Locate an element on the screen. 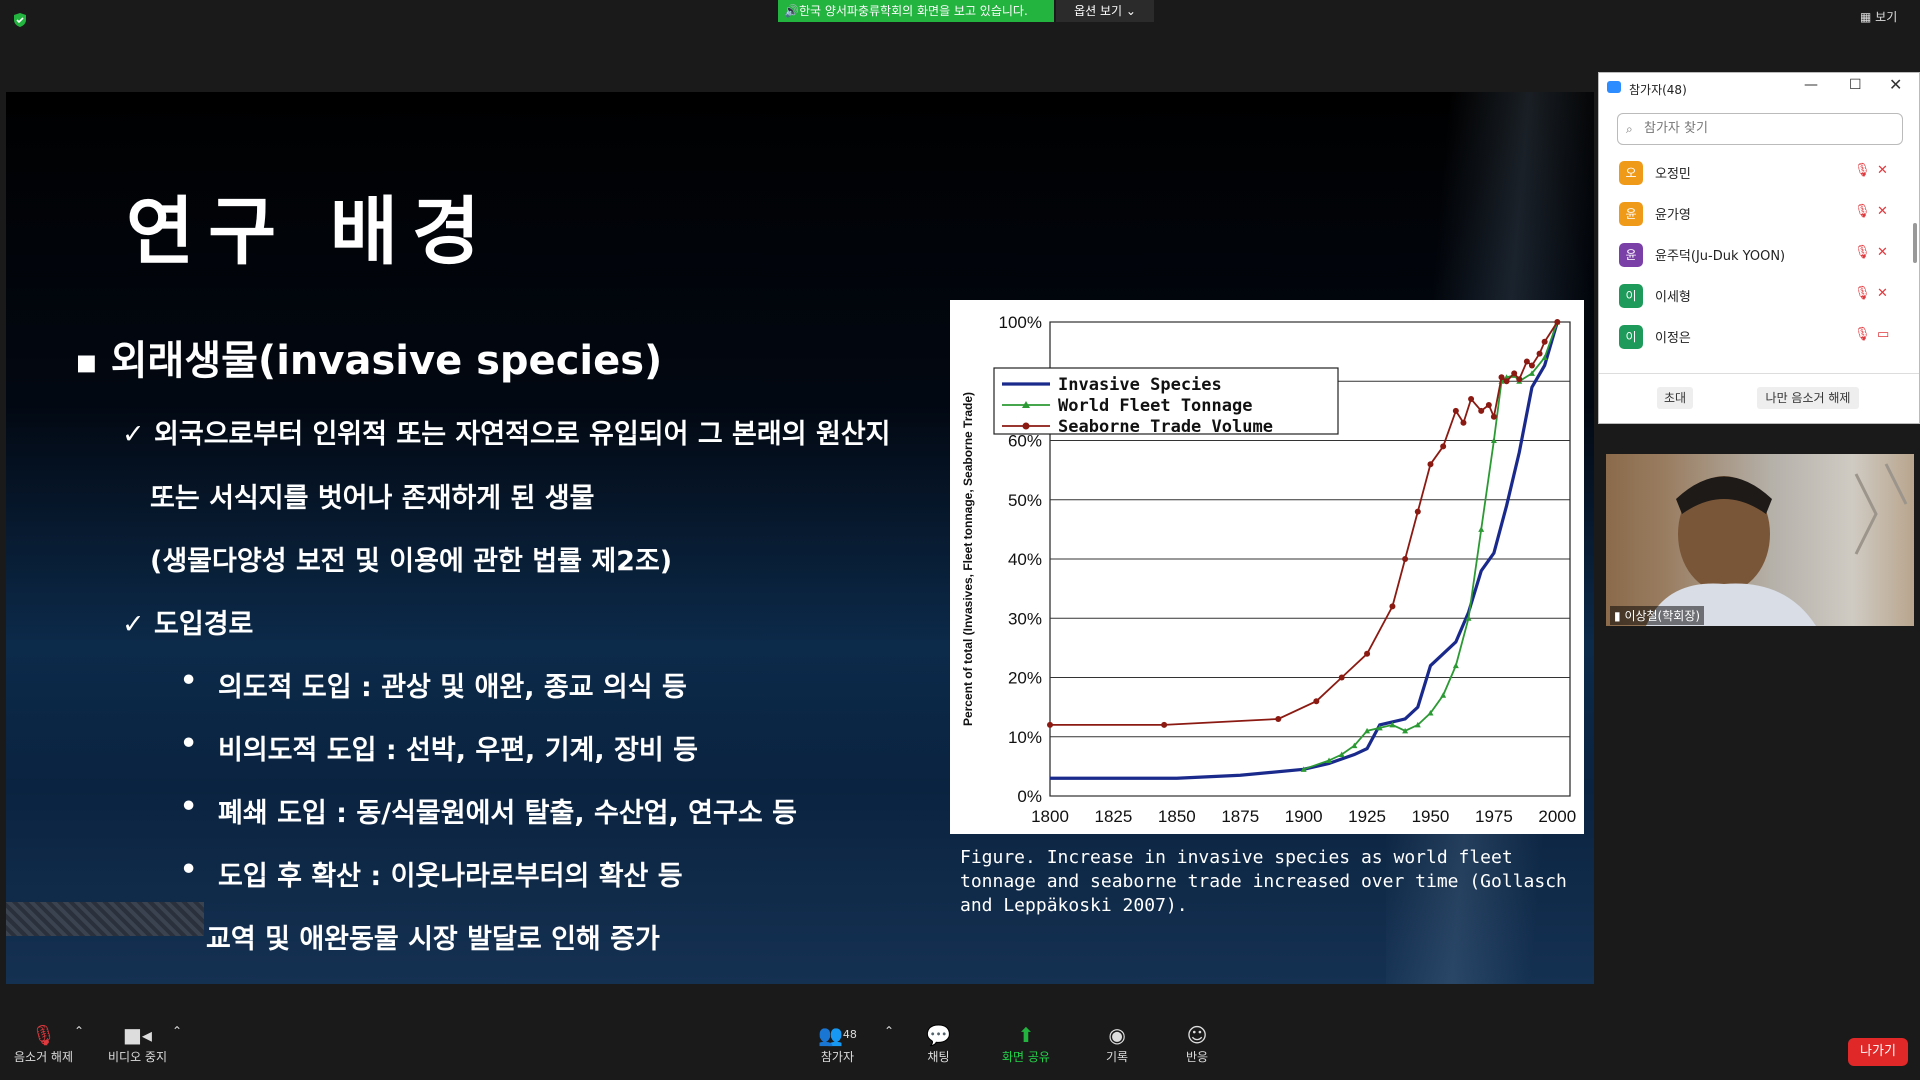  chevron-down-icon: ⌄ is located at coordinates (1130, 11).